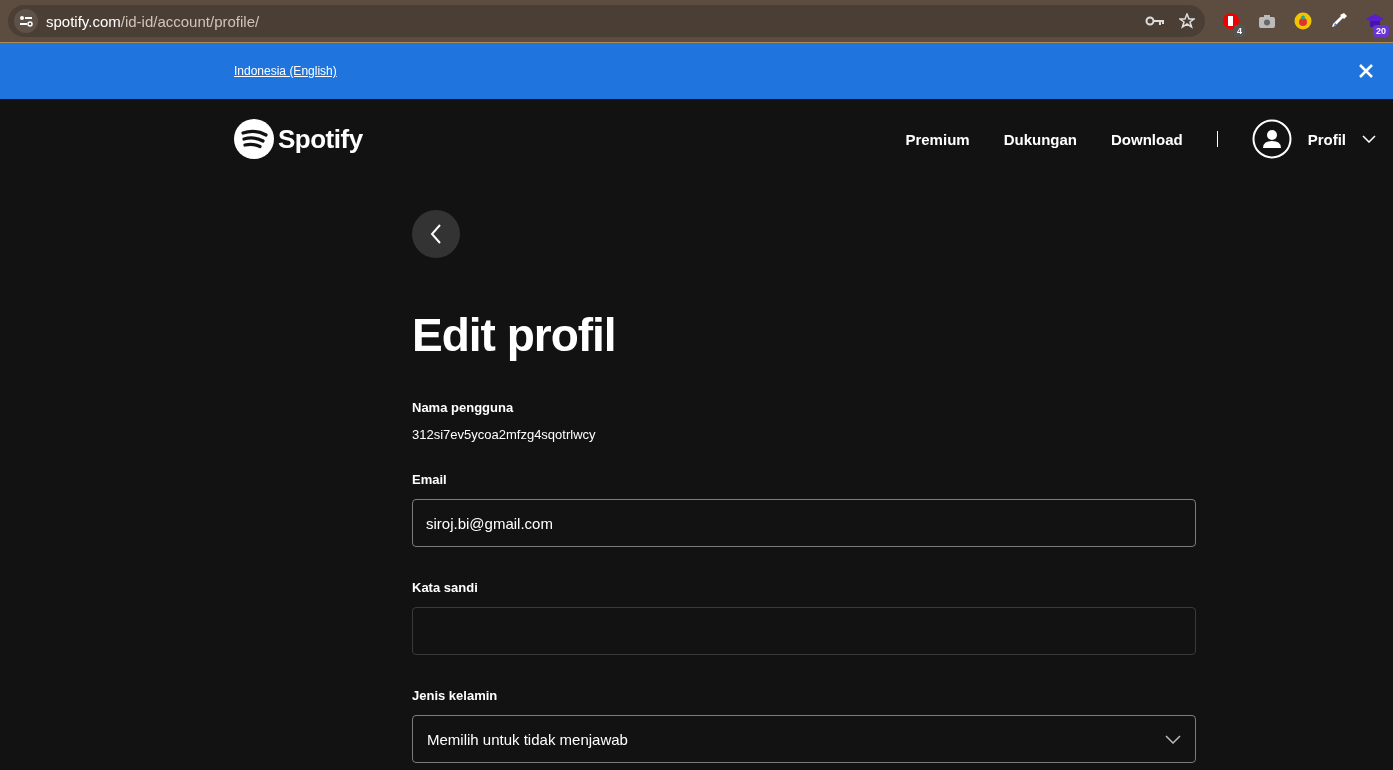 The width and height of the screenshot is (1393, 770). What do you see at coordinates (514, 335) in the screenshot?
I see `page-title: Edit profil` at bounding box center [514, 335].